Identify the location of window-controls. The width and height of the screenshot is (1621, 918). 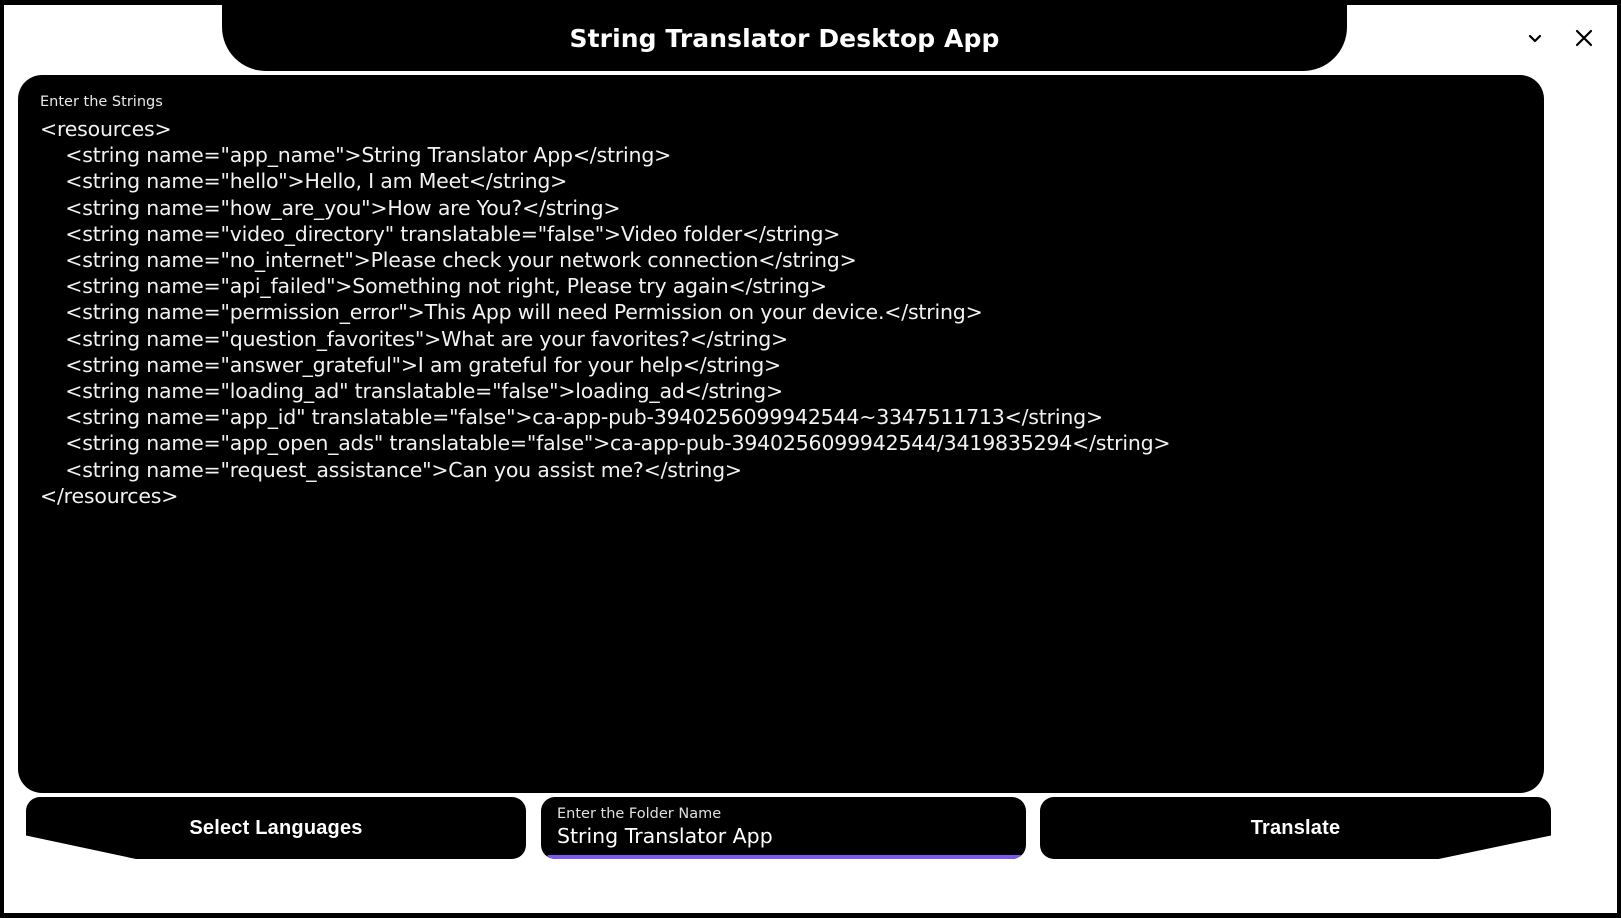
(1559, 38).